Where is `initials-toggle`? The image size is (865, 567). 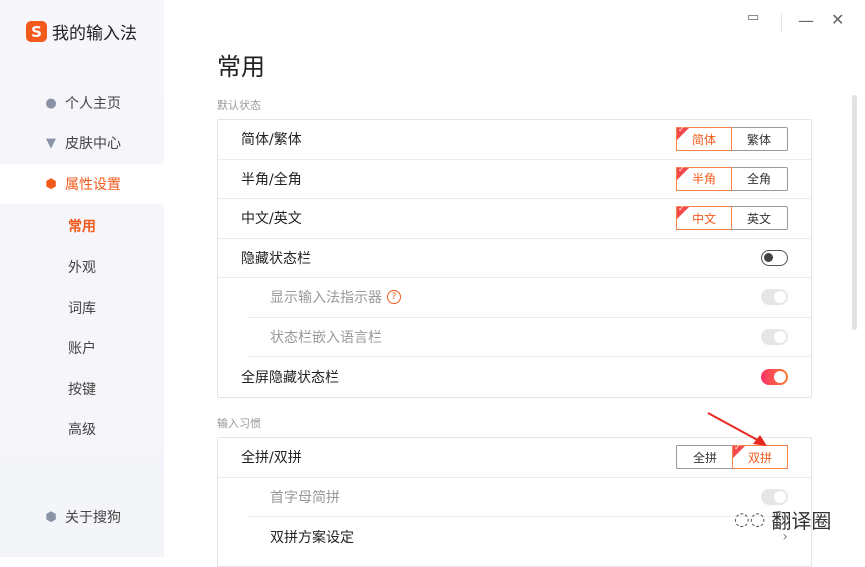
initials-toggle is located at coordinates (774, 496).